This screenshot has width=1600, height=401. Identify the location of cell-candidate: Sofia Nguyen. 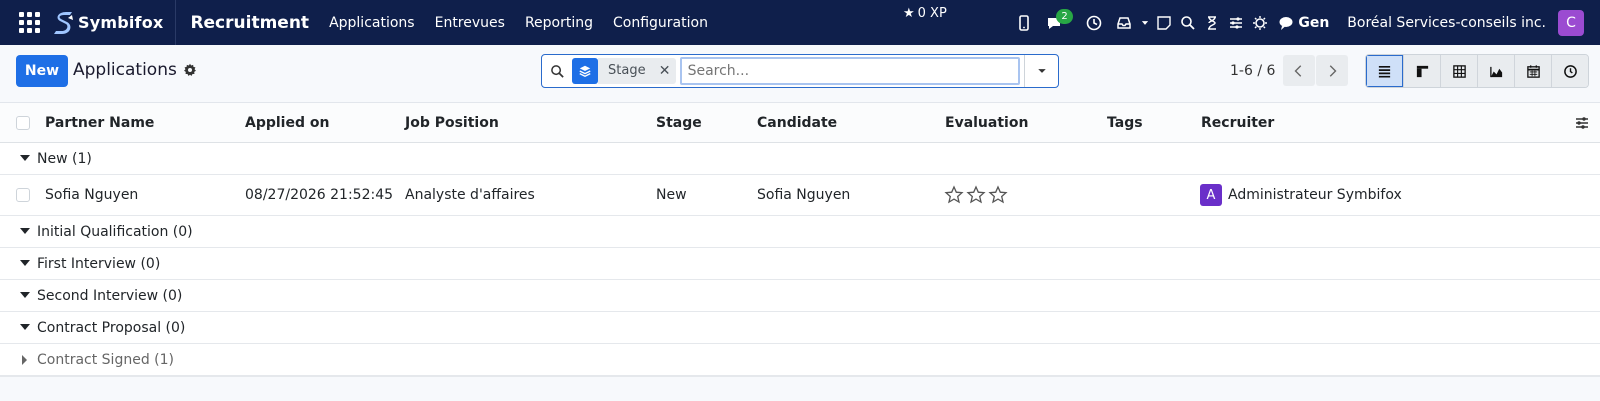
(804, 195).